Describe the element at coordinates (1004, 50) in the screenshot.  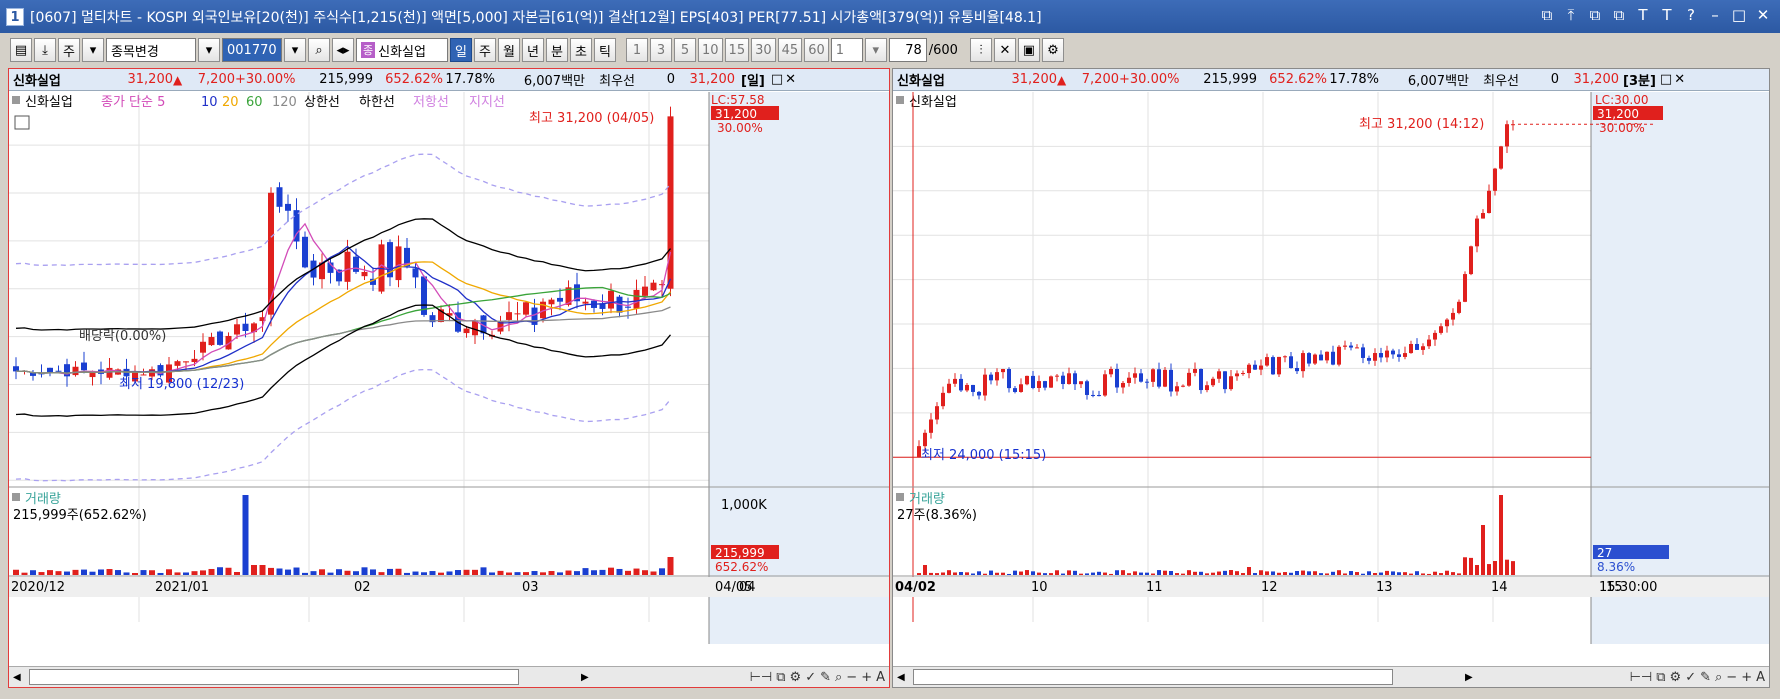
I see `crosshair-icon: ✕` at that location.